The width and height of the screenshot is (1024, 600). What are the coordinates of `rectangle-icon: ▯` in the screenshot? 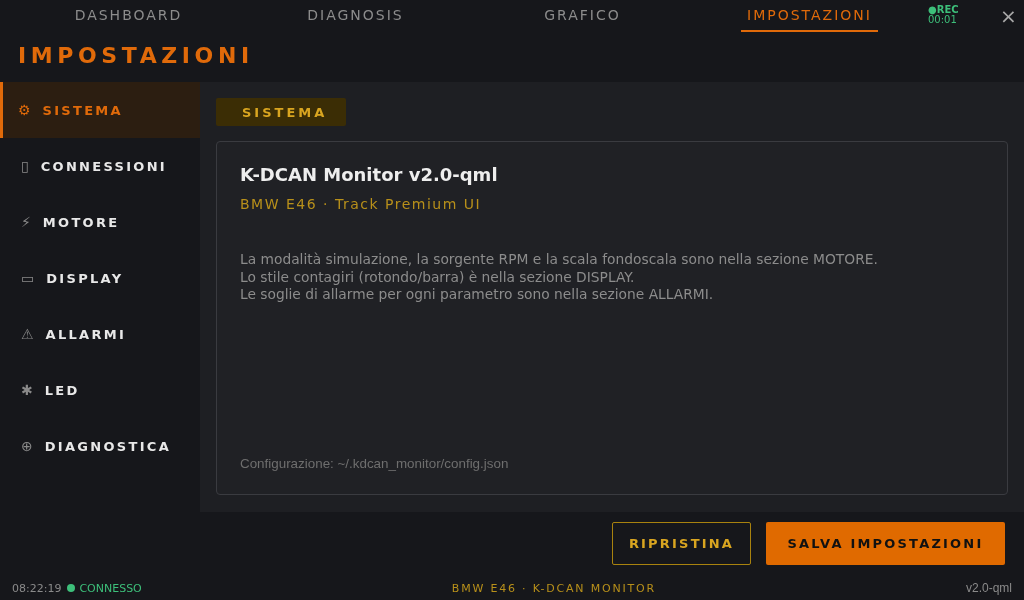 It's located at (25, 166).